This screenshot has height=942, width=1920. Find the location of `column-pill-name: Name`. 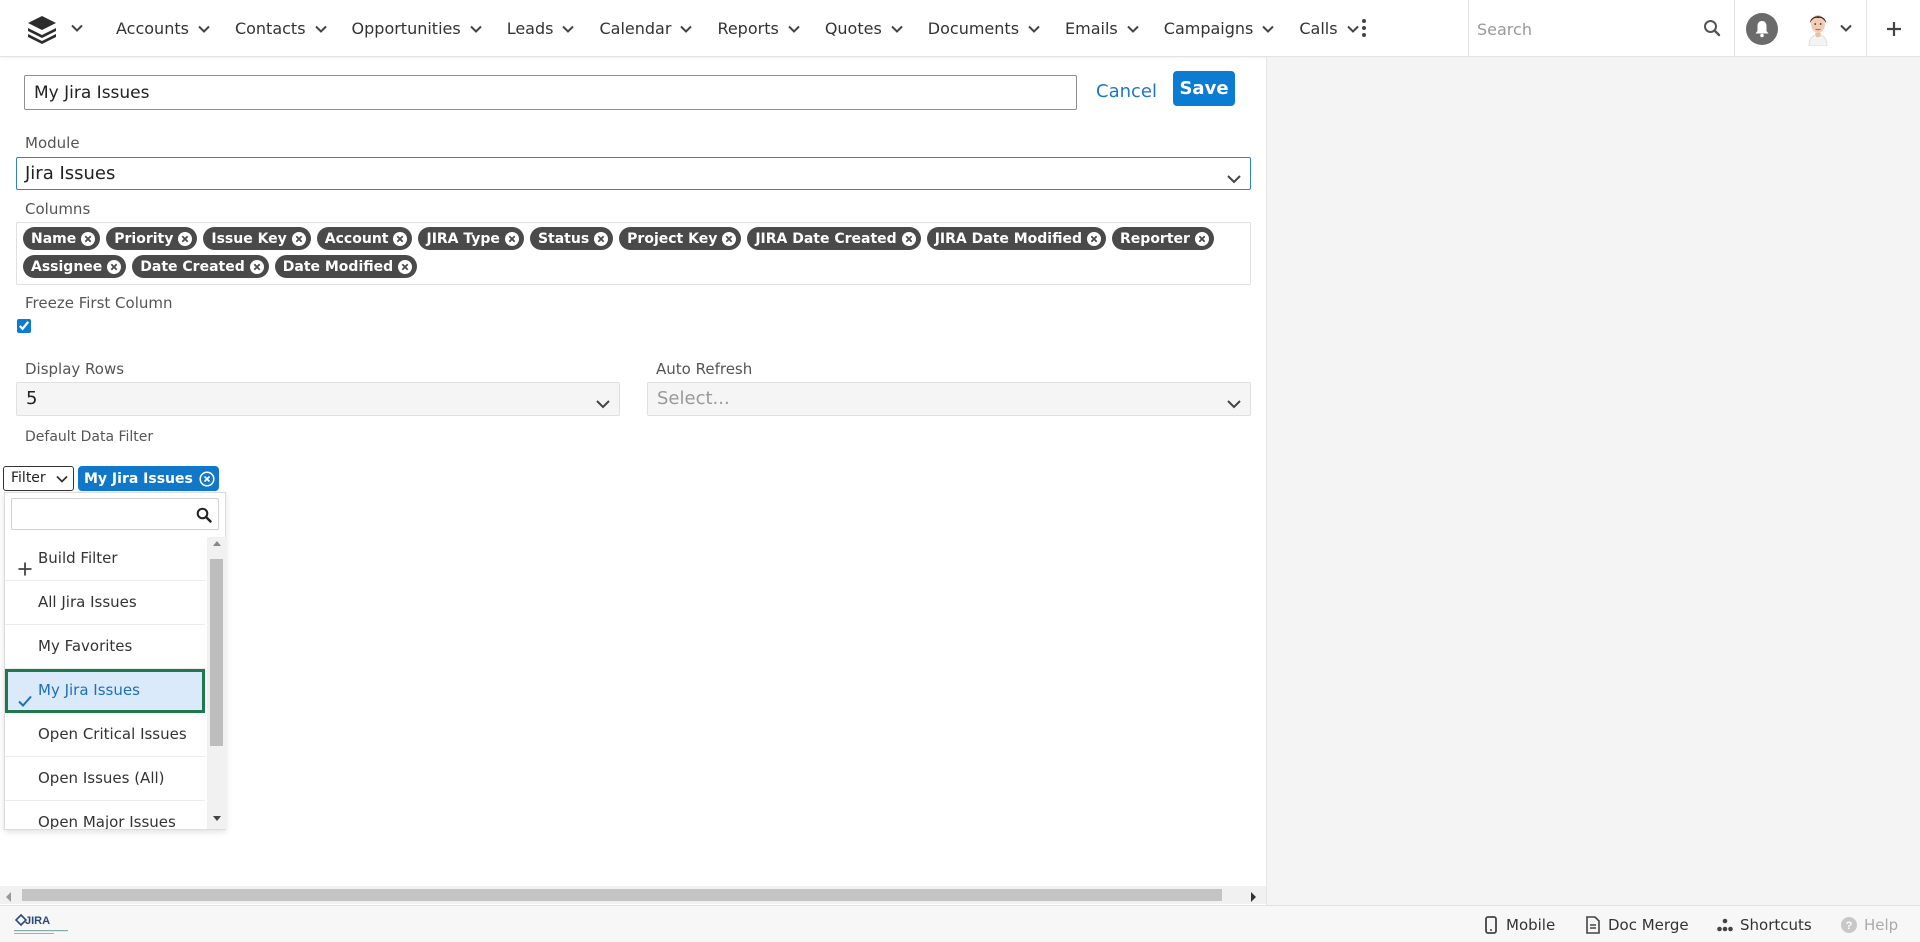

column-pill-name: Name is located at coordinates (62, 238).